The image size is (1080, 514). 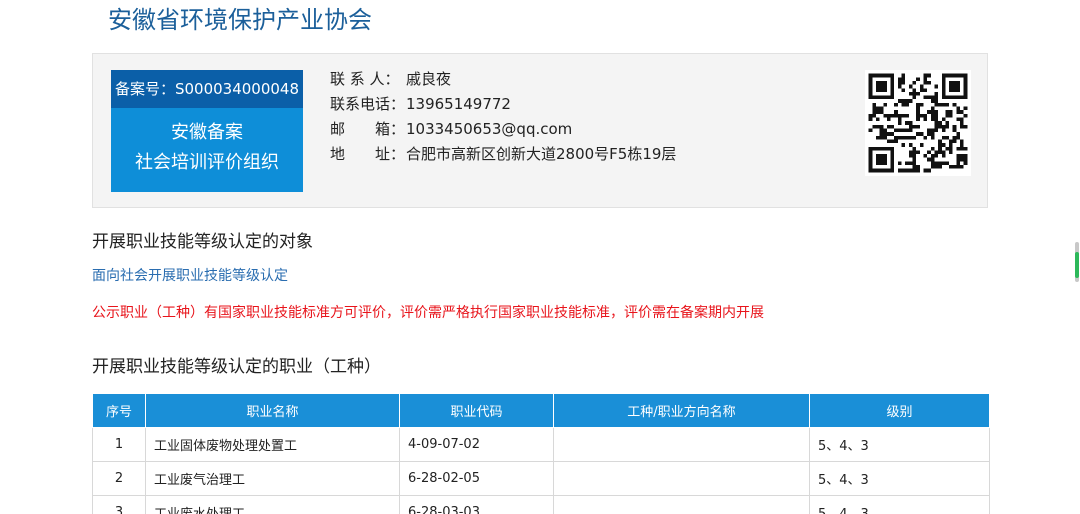 I want to click on cell-seq: 2, so click(x=119, y=478).